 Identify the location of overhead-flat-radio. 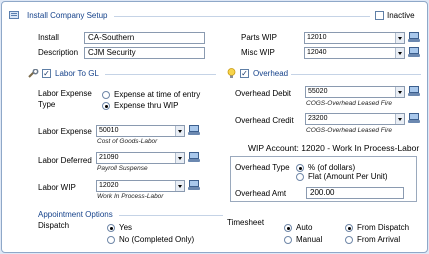
(300, 177).